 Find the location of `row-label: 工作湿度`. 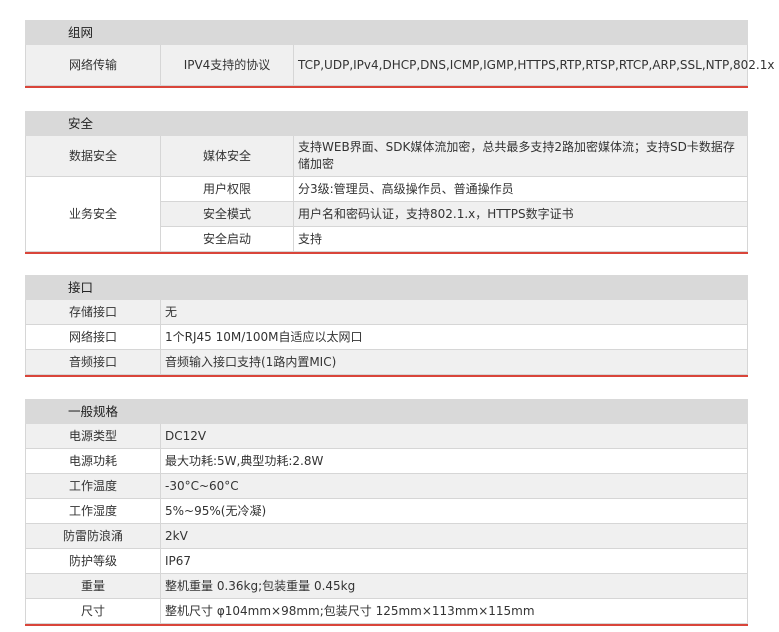

row-label: 工作湿度 is located at coordinates (93, 511).